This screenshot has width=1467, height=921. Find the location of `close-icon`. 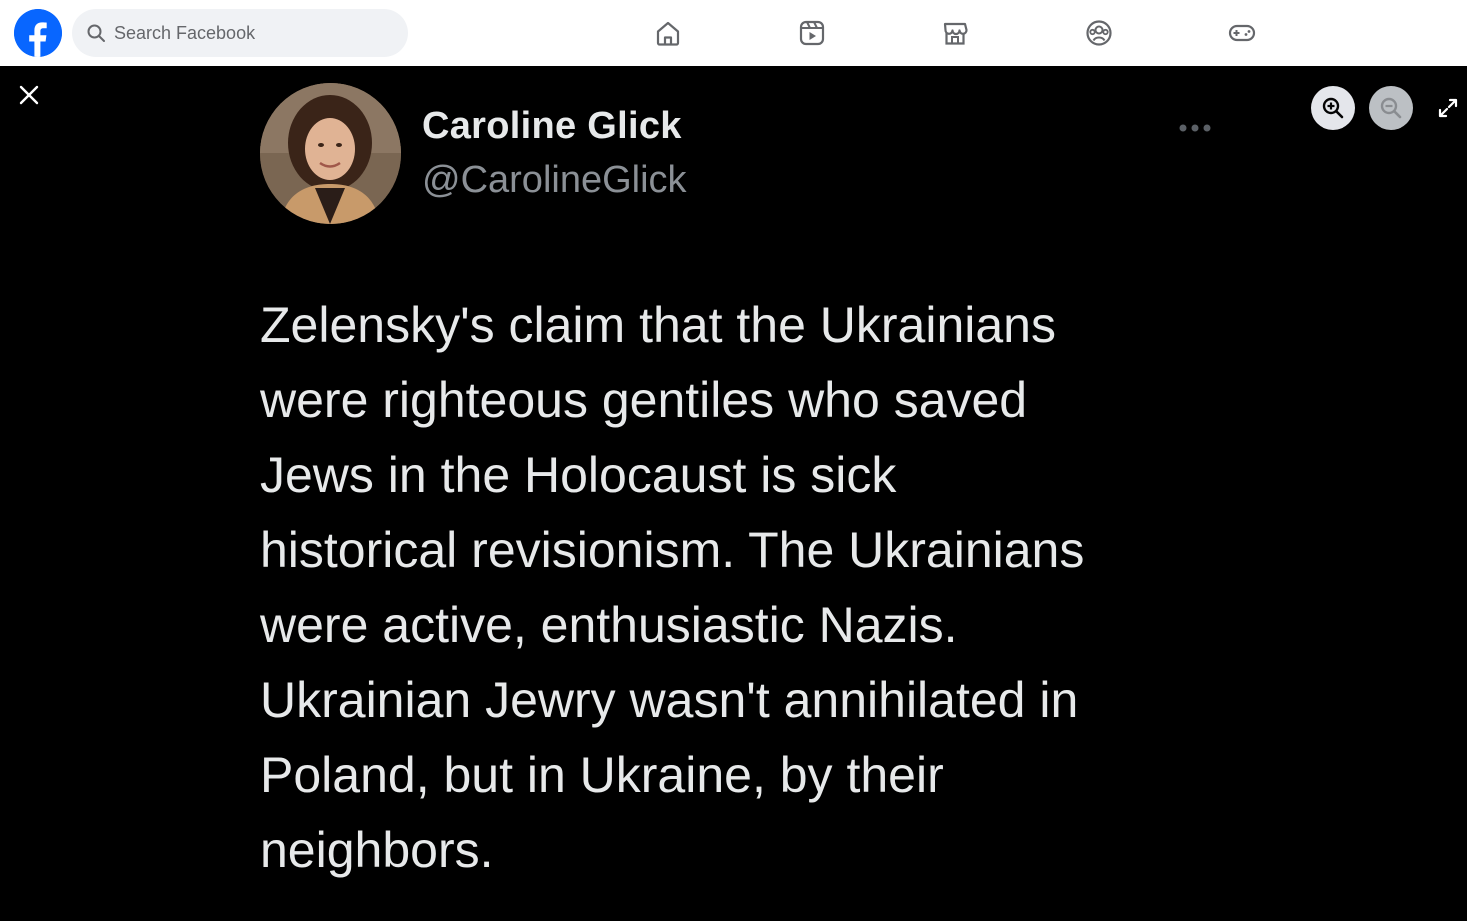

close-icon is located at coordinates (29, 95).